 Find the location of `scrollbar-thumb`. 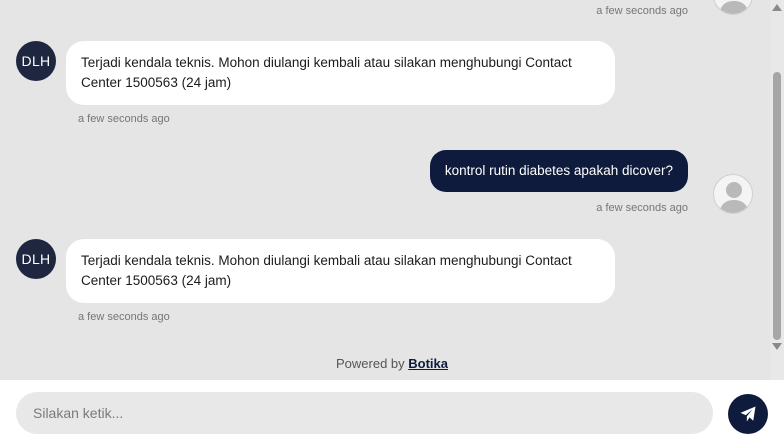

scrollbar-thumb is located at coordinates (777, 206).